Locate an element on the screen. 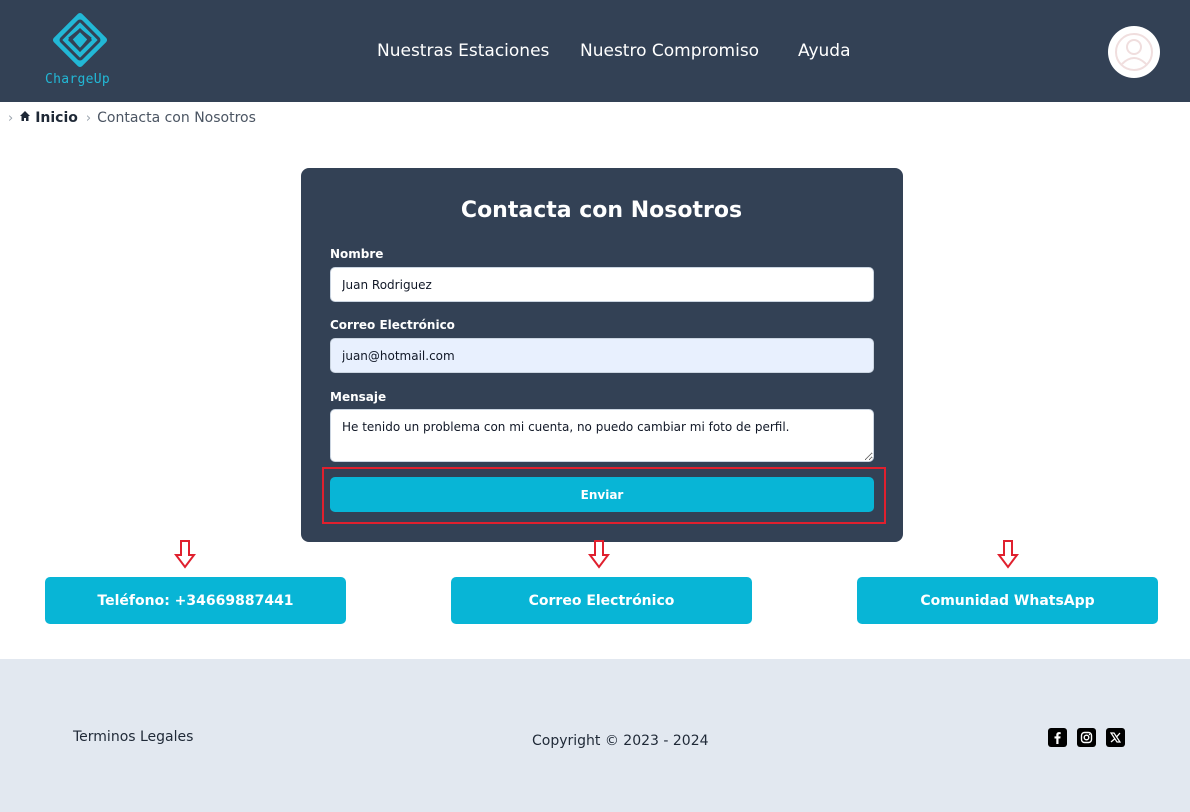 This screenshot has width=1190, height=812. copyright-text: Copyright © 2023 - 2024 is located at coordinates (620, 741).